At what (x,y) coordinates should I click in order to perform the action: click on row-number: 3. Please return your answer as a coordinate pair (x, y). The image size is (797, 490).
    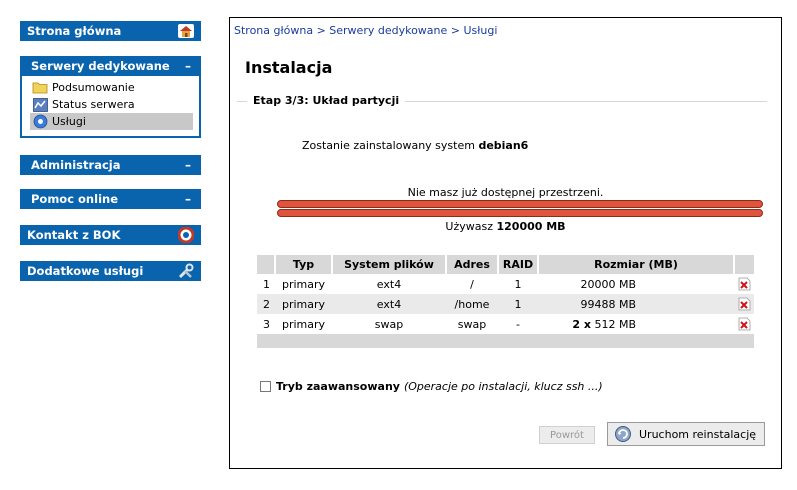
    Looking at the image, I should click on (266, 324).